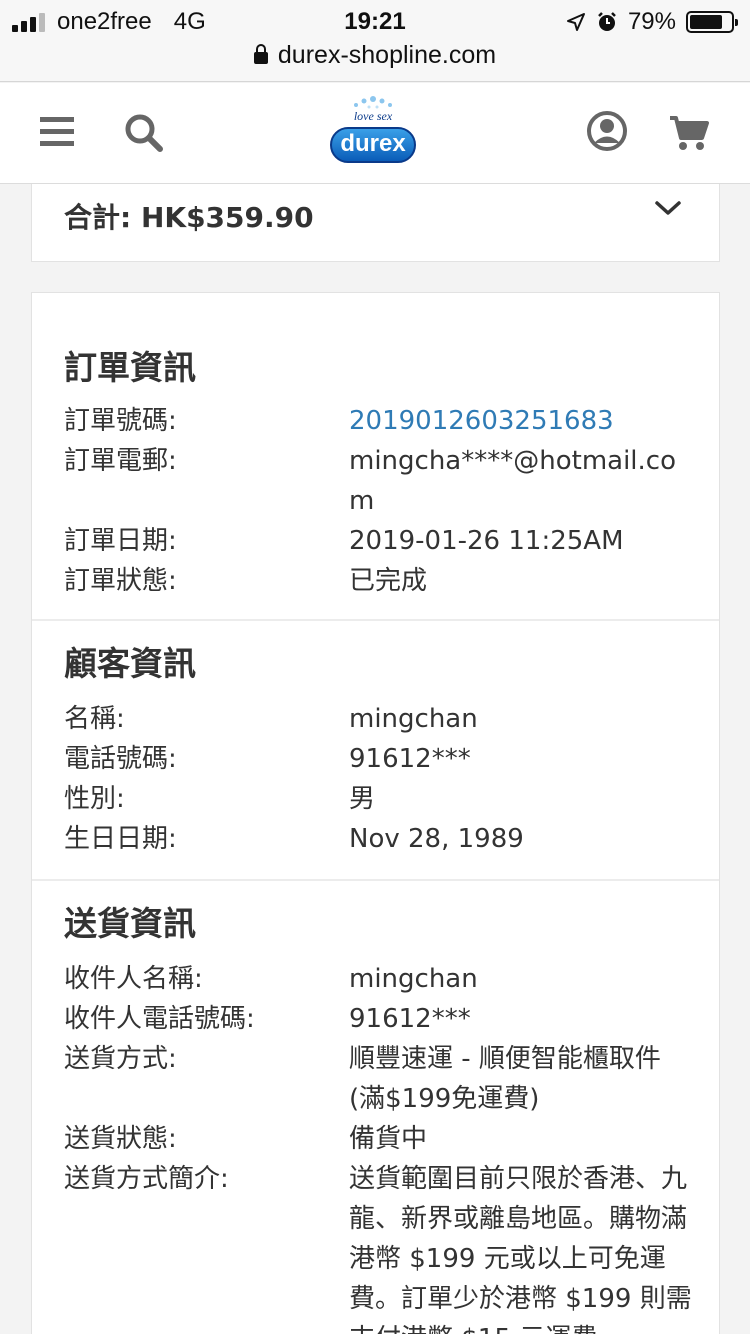  Describe the element at coordinates (706, 22) in the screenshot. I see `battery-fill` at that location.